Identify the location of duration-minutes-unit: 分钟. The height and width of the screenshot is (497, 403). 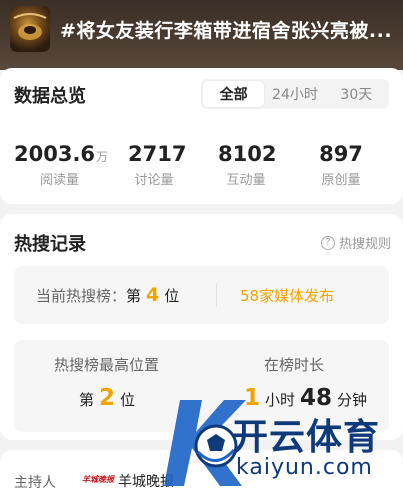
(352, 400).